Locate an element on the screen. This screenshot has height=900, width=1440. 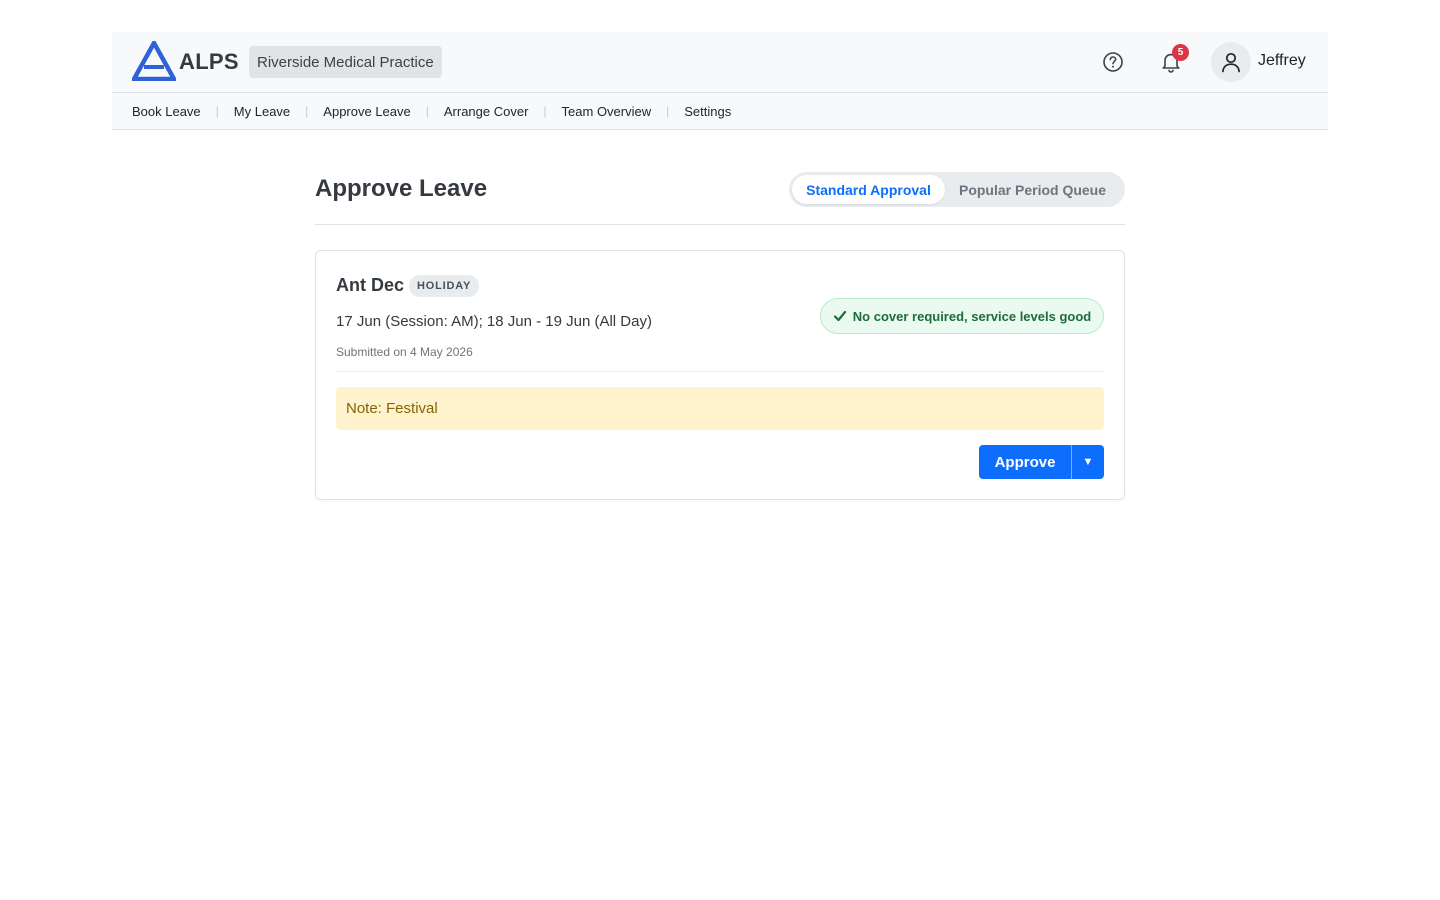
alps-logo-icon is located at coordinates (154, 61).